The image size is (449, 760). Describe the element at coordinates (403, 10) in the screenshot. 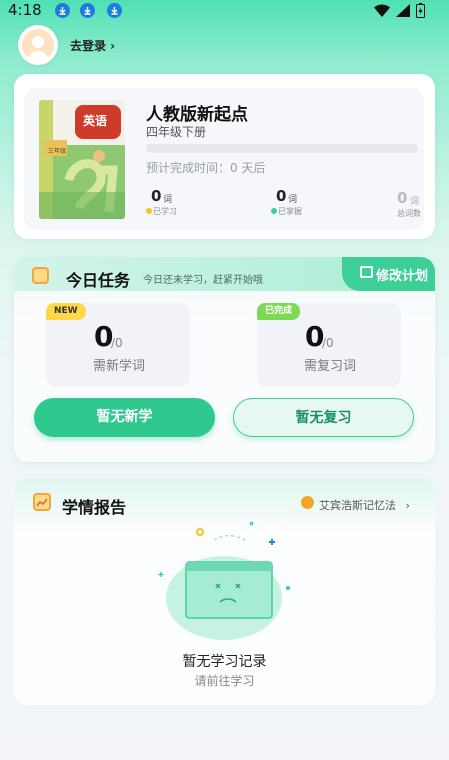

I see `signal-icon` at that location.